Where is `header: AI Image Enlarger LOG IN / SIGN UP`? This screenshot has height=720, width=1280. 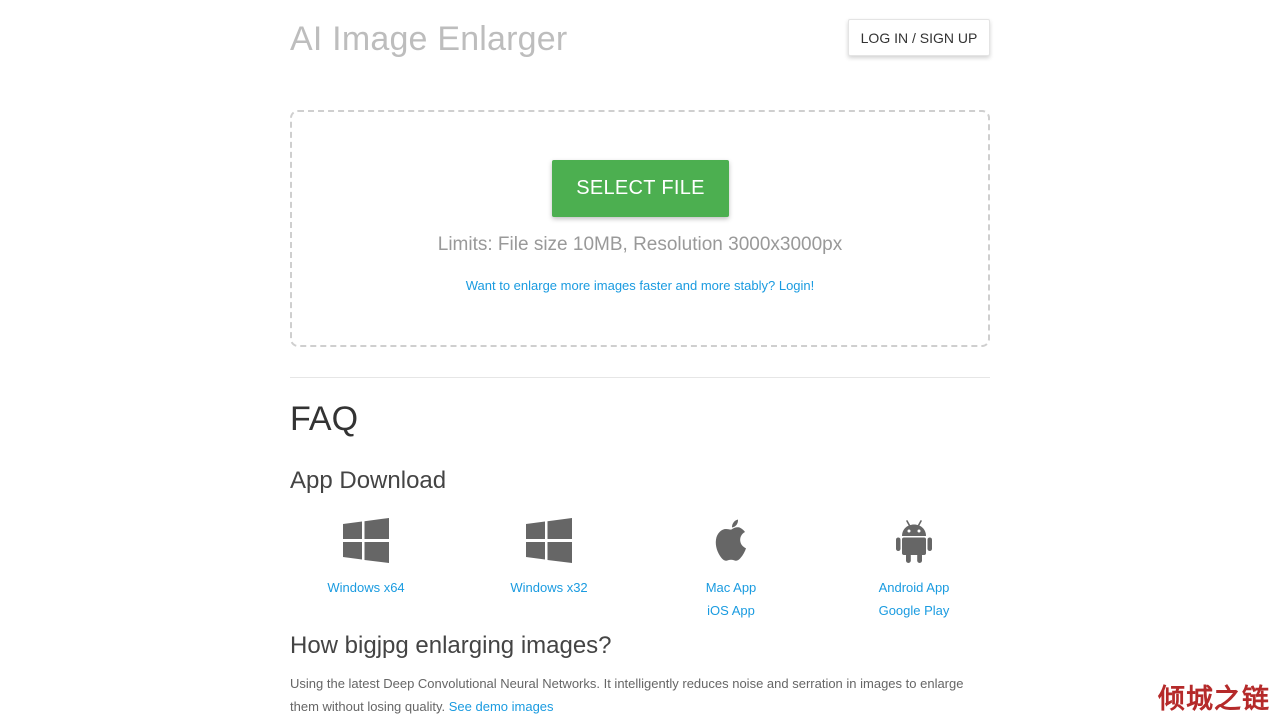
header: AI Image Enlarger LOG IN / SIGN UP is located at coordinates (640, 45).